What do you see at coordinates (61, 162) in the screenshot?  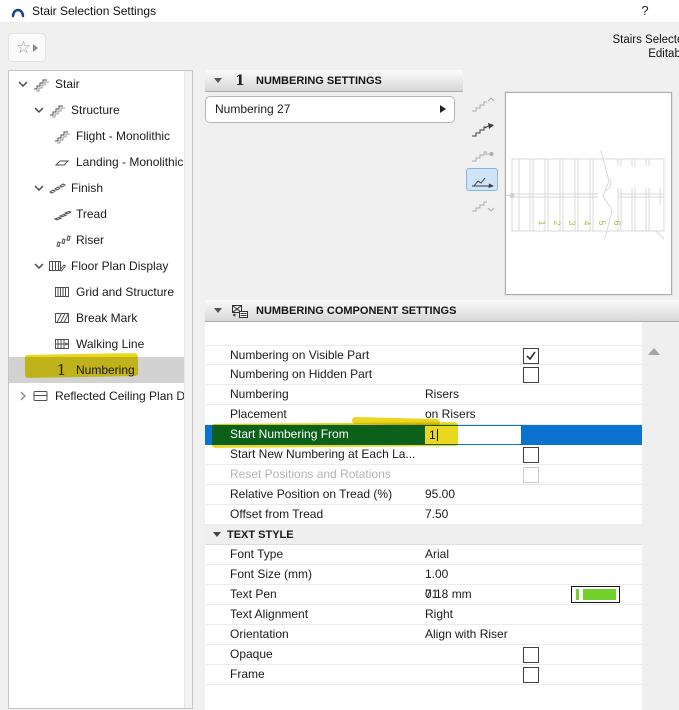 I see `landing-icon` at bounding box center [61, 162].